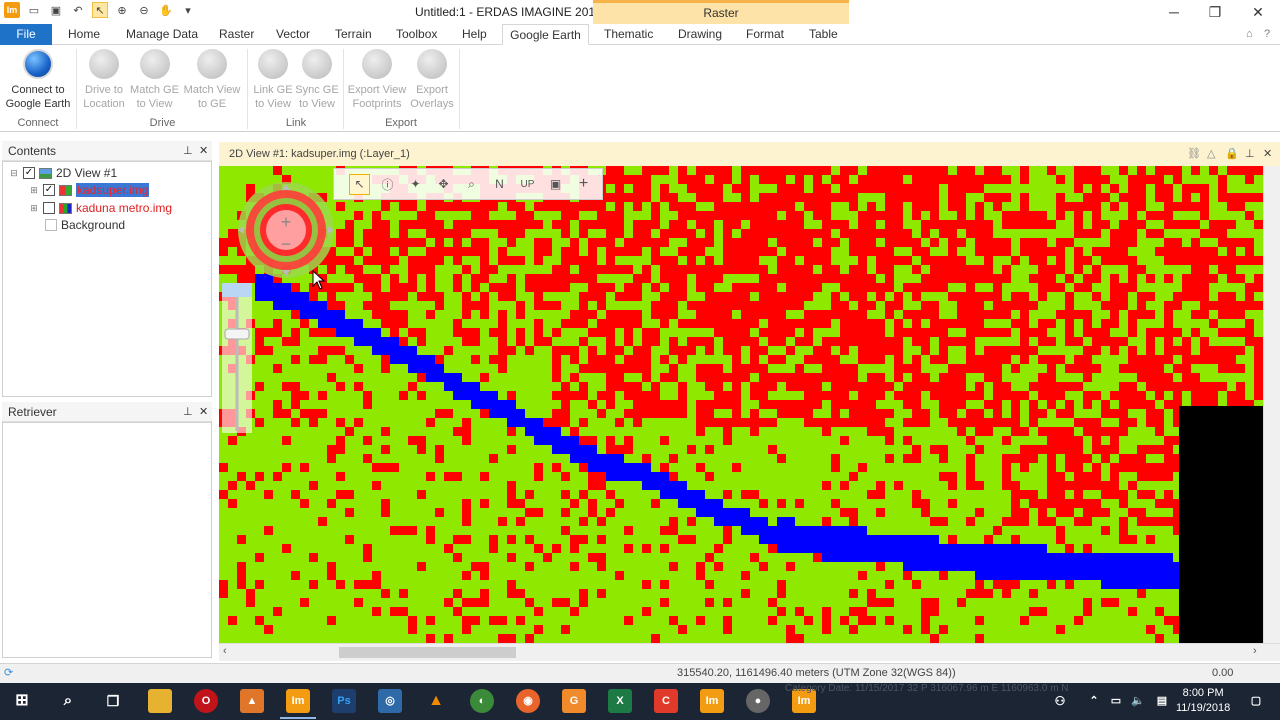 The width and height of the screenshot is (1280, 720). Describe the element at coordinates (84, 34) in the screenshot. I see `tab-home: Home` at that location.